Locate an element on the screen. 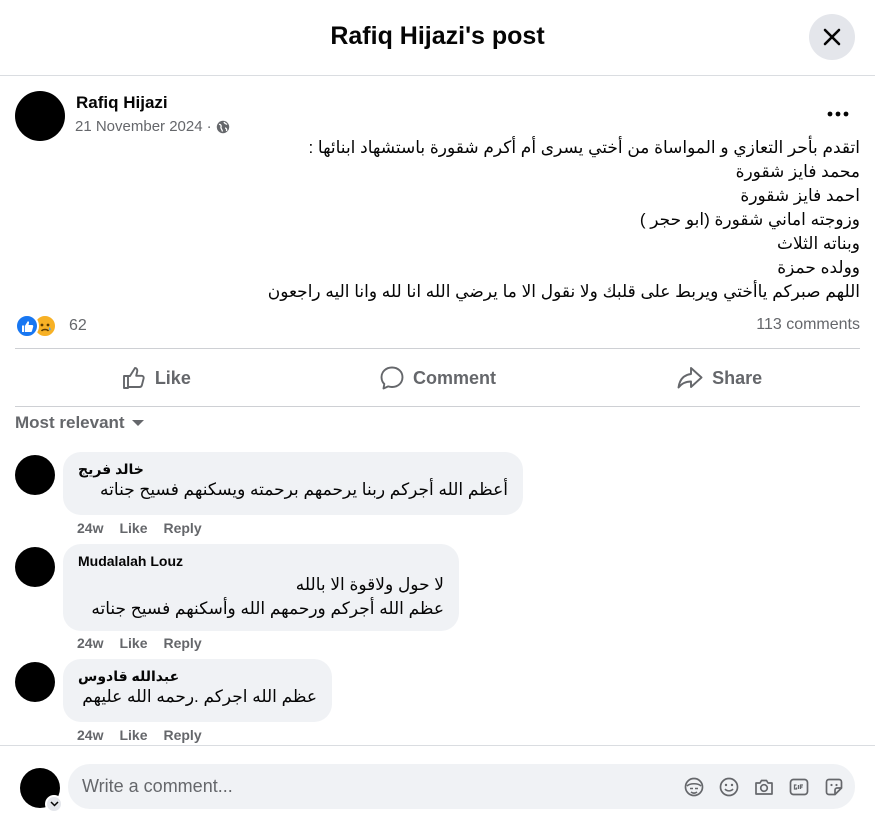 Image resolution: width=875 pixels, height=832 pixels. comment-button: Comment is located at coordinates (438, 378).